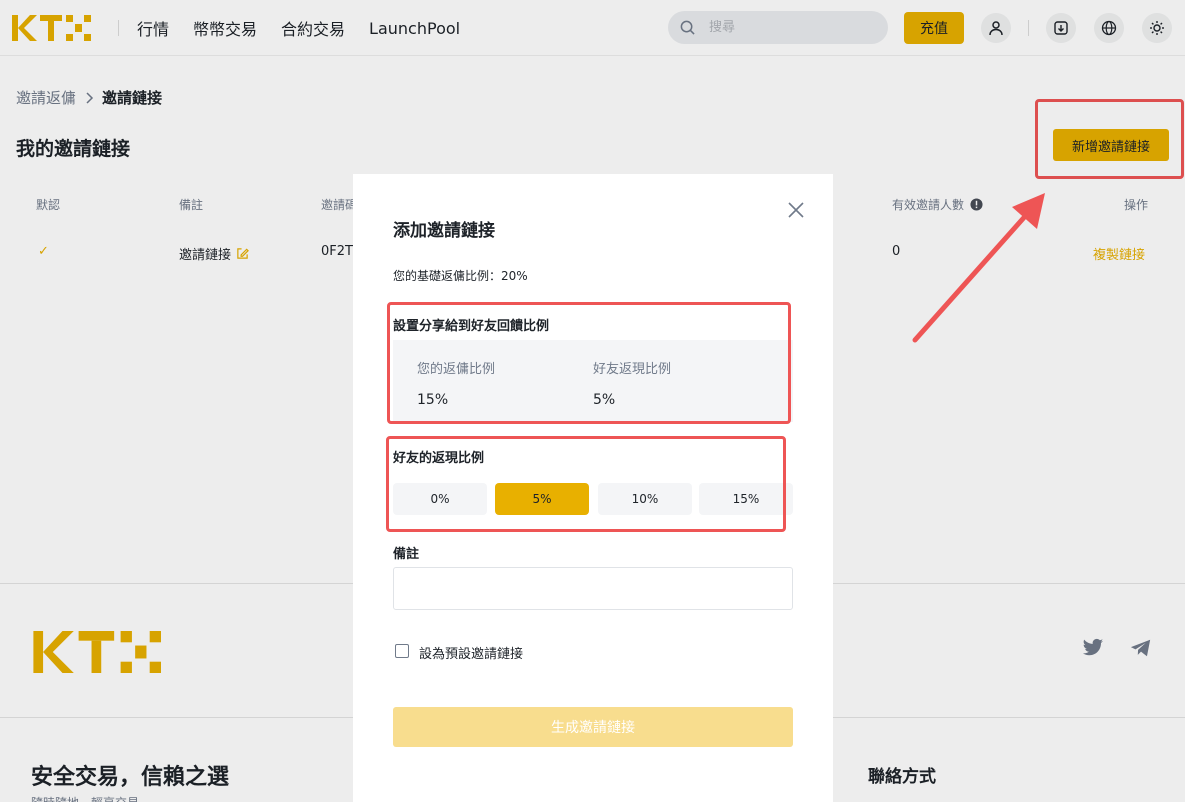  What do you see at coordinates (402, 651) in the screenshot?
I see `default-link-checkbox` at bounding box center [402, 651].